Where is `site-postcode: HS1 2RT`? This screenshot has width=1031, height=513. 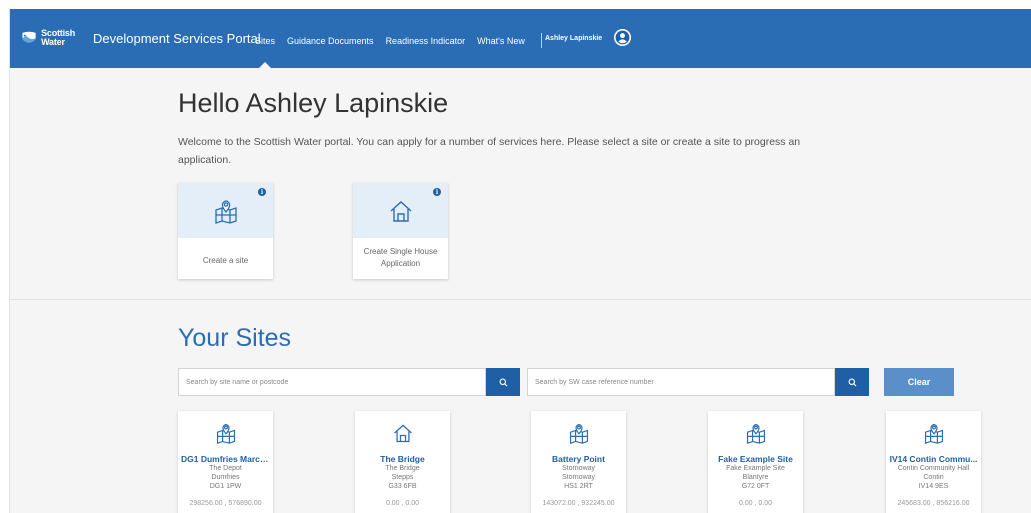
site-postcode: HS1 2RT is located at coordinates (578, 486).